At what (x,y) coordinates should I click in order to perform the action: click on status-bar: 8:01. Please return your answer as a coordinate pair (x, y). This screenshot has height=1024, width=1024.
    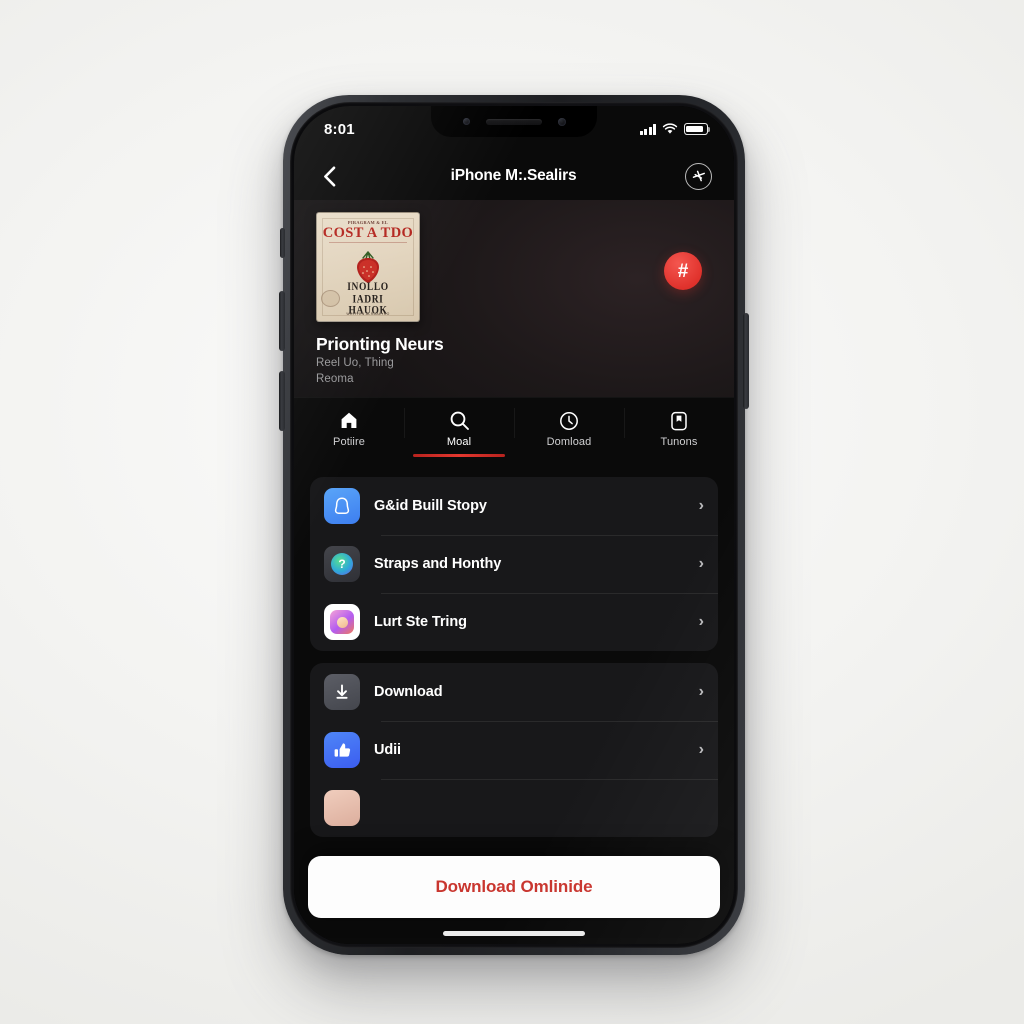
    Looking at the image, I should click on (514, 129).